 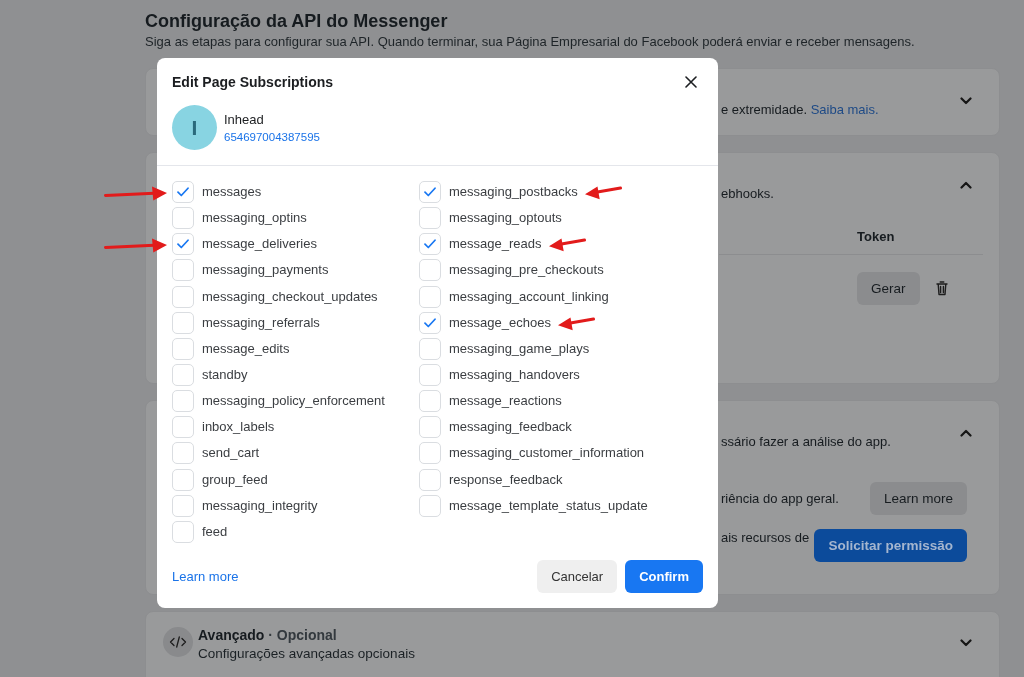 I want to click on learn-more-button: Learn more, so click(x=918, y=498).